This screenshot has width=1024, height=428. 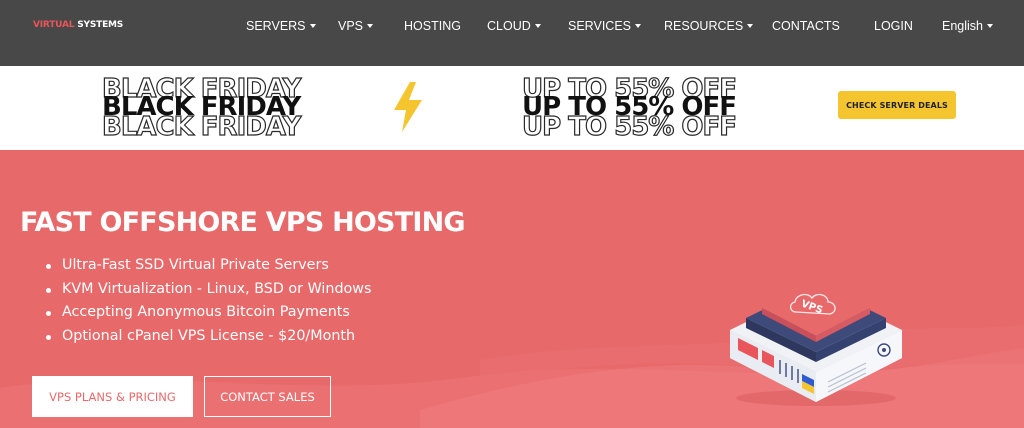 I want to click on feature-item: Accepting Anonymous Bitcoin Payments, so click(x=207, y=313).